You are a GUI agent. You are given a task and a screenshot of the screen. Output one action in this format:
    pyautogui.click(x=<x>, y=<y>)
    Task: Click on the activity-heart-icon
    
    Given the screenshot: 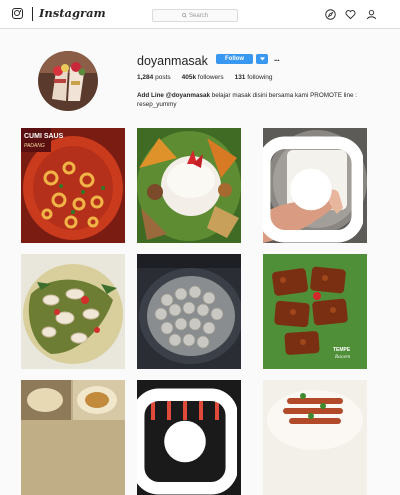 What is the action you would take?
    pyautogui.click(x=350, y=14)
    